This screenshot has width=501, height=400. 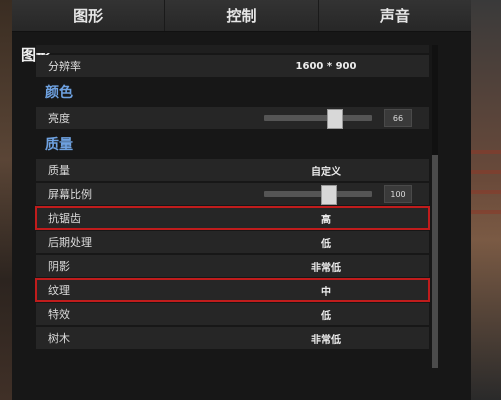 I want to click on antialias-label: 抗锯齿, so click(x=64, y=218).